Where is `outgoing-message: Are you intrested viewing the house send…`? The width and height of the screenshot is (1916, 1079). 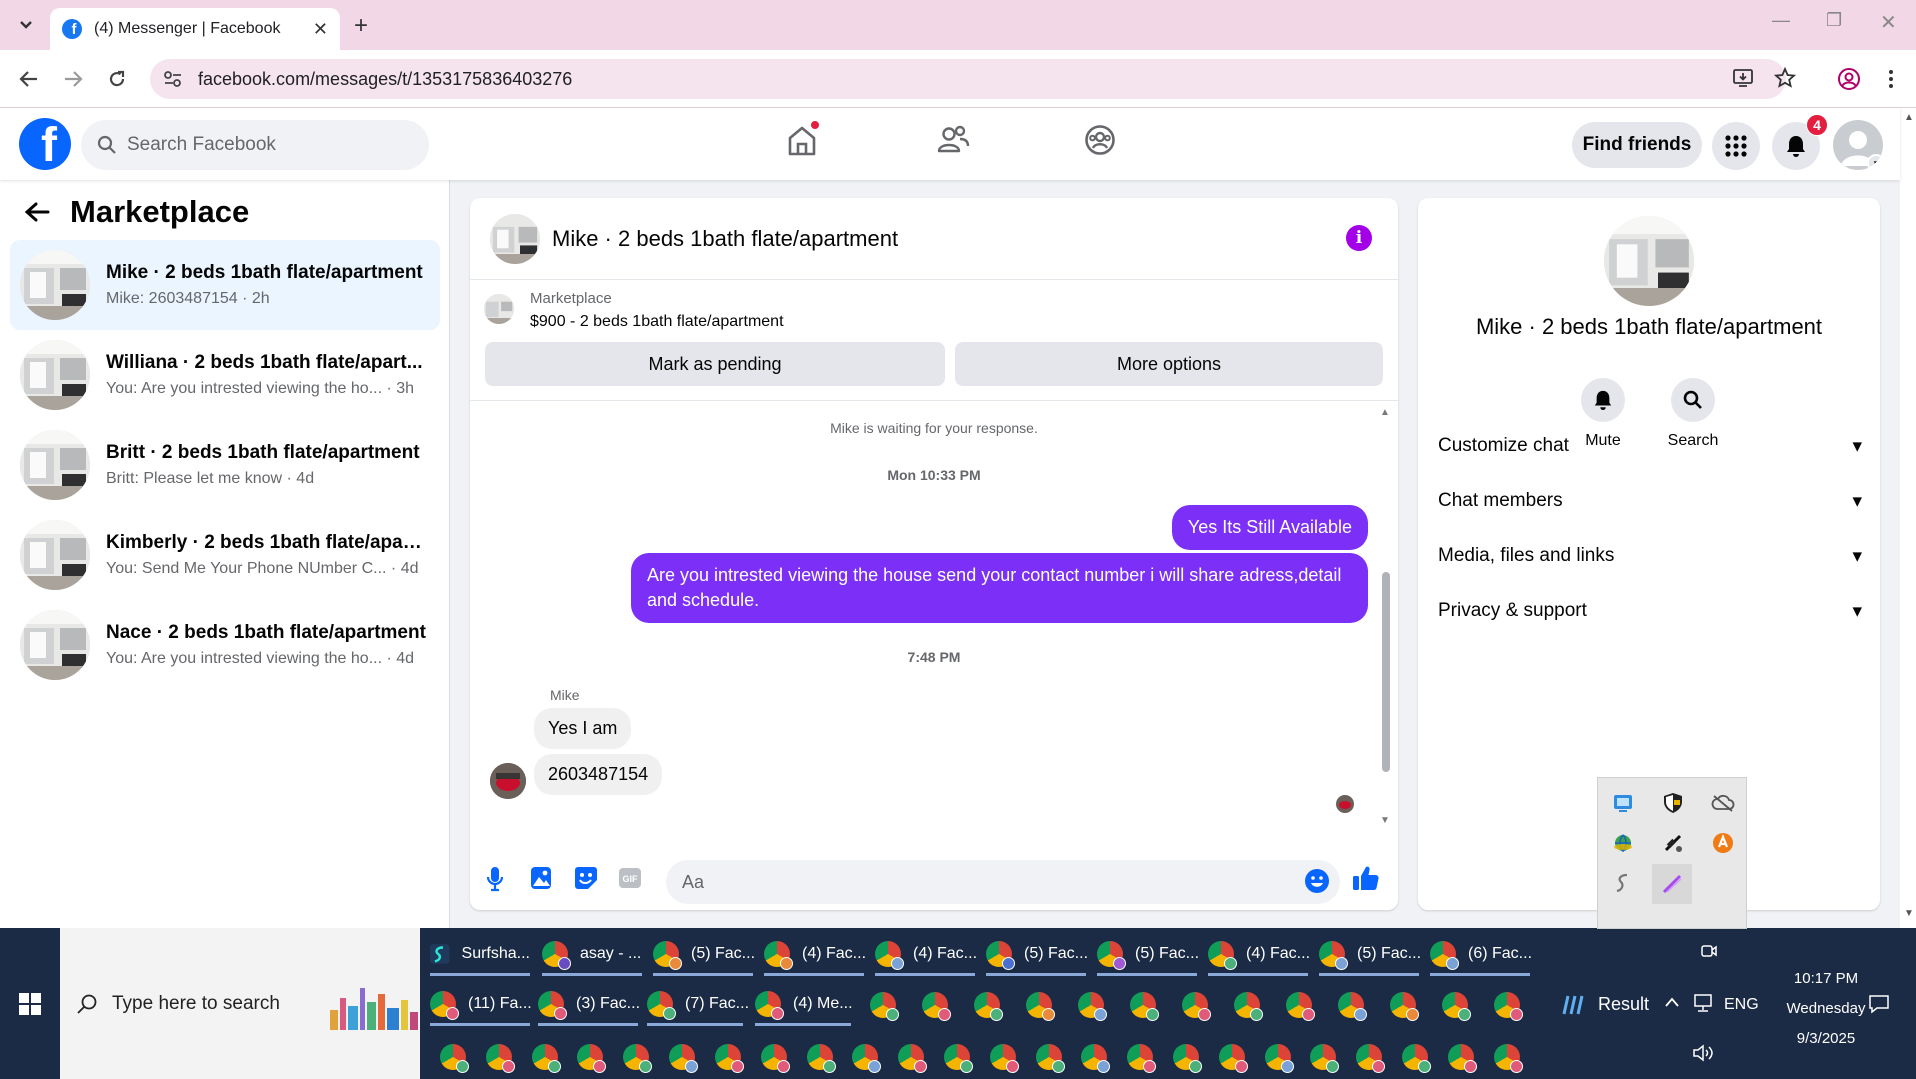 outgoing-message: Are you intrested viewing the house send… is located at coordinates (999, 588).